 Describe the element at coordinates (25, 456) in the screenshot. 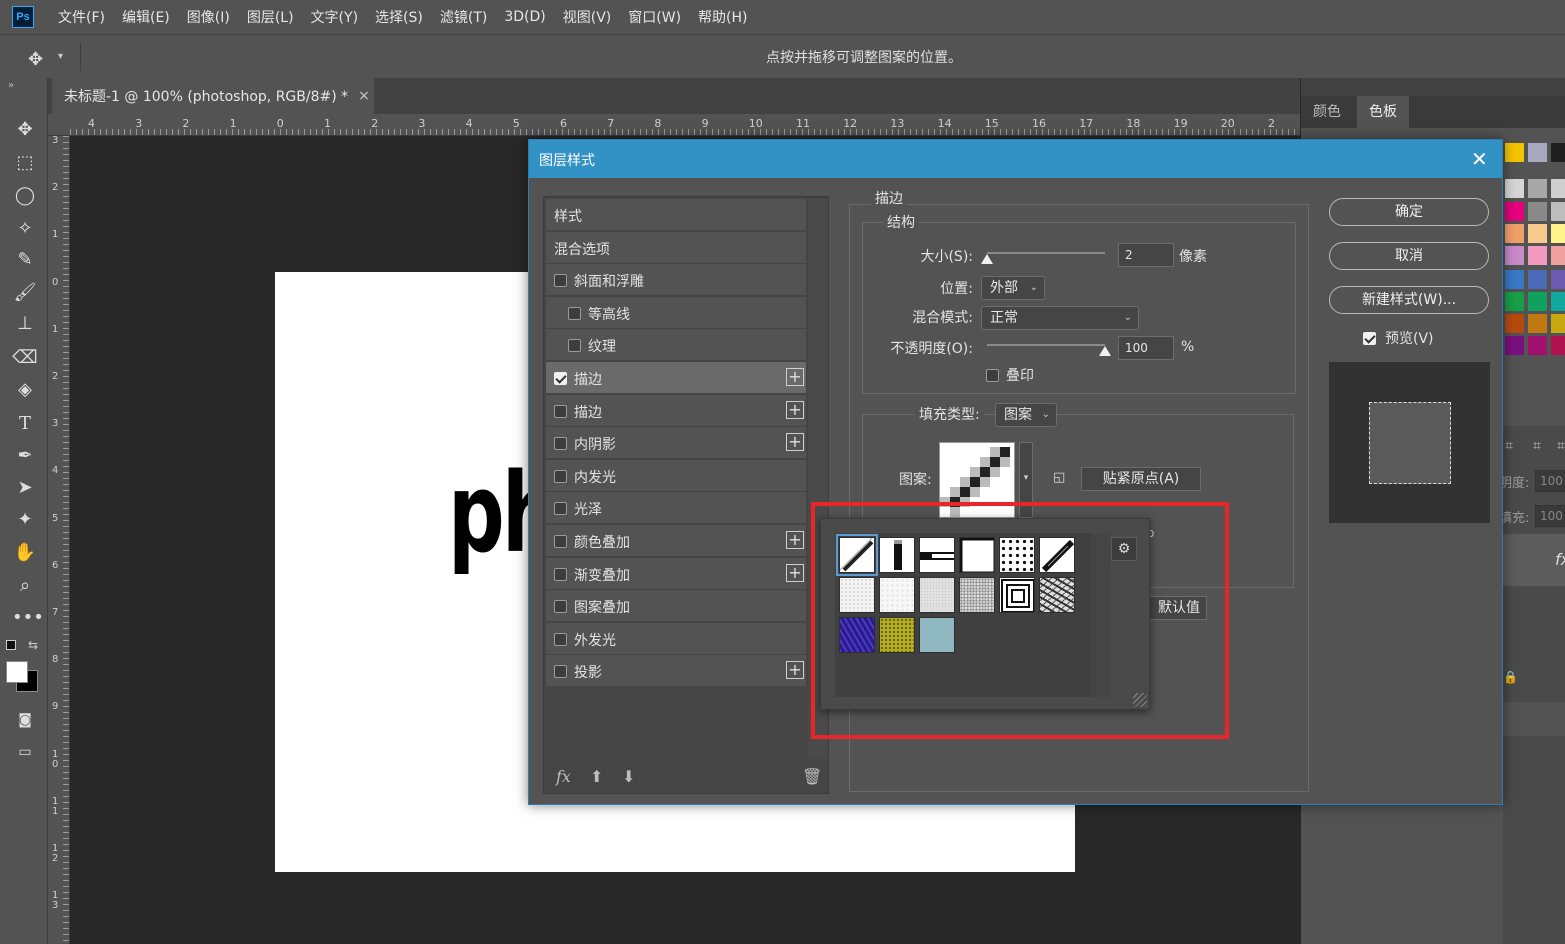

I see `pen-tool-icon: ✒` at that location.